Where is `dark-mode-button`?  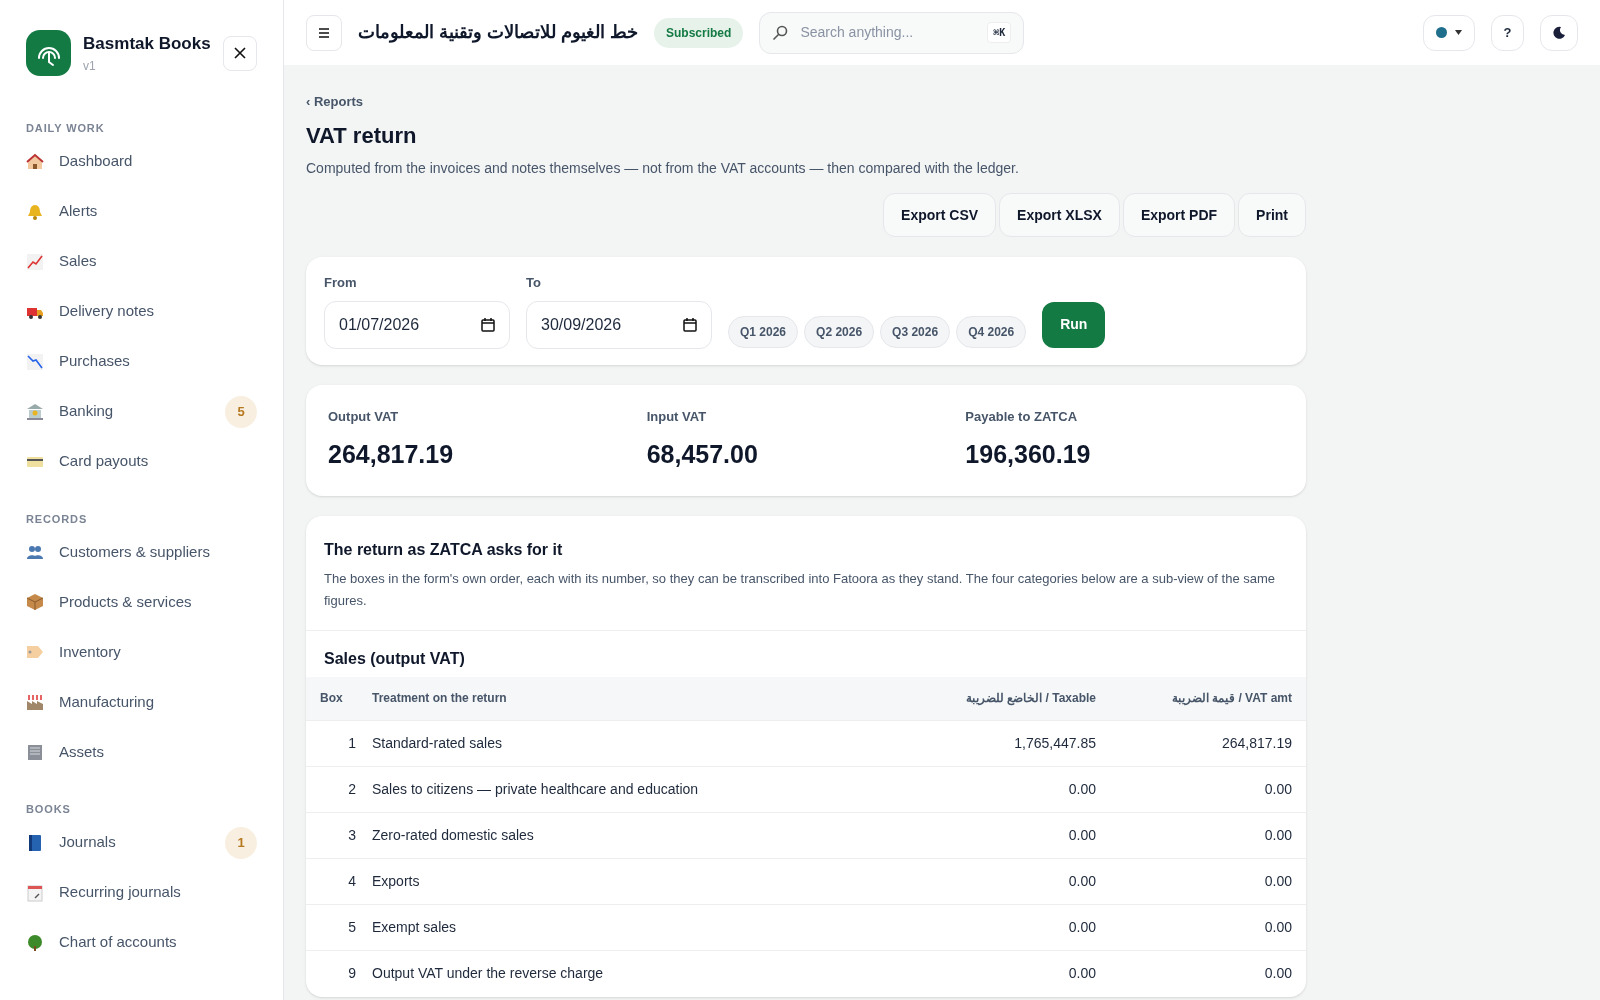
dark-mode-button is located at coordinates (1559, 32).